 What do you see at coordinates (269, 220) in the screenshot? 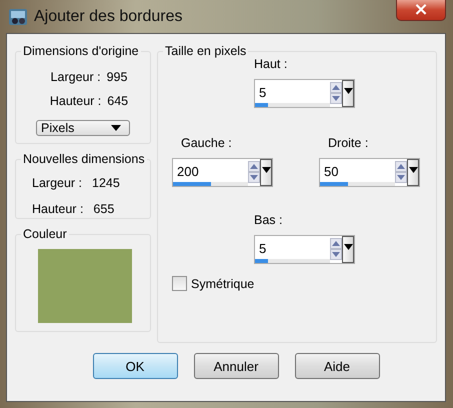
I see `field-label: Bas :` at bounding box center [269, 220].